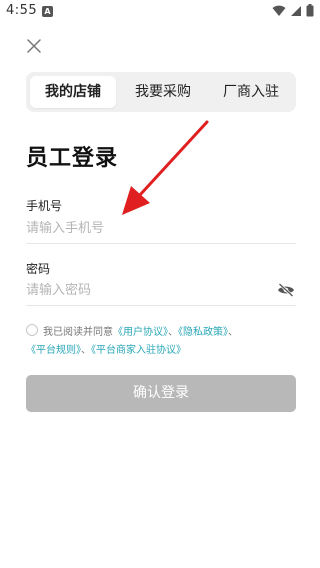 The width and height of the screenshot is (320, 568). Describe the element at coordinates (140, 332) in the screenshot. I see `user-agreement-link: 《用户协议》` at that location.